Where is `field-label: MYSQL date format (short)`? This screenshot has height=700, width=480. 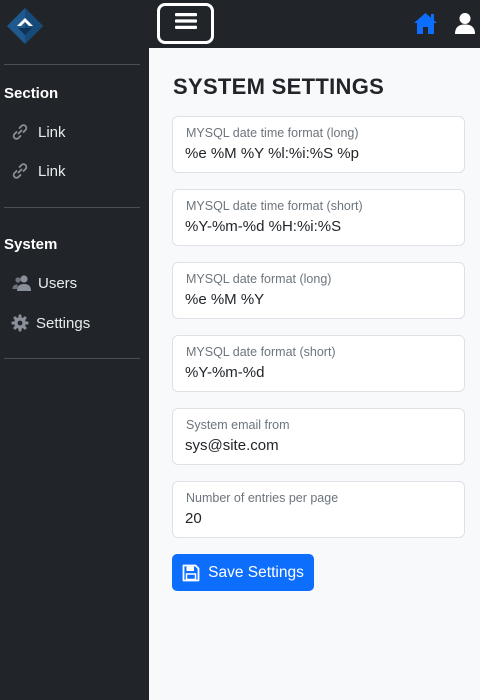 field-label: MYSQL date format (short) is located at coordinates (261, 352).